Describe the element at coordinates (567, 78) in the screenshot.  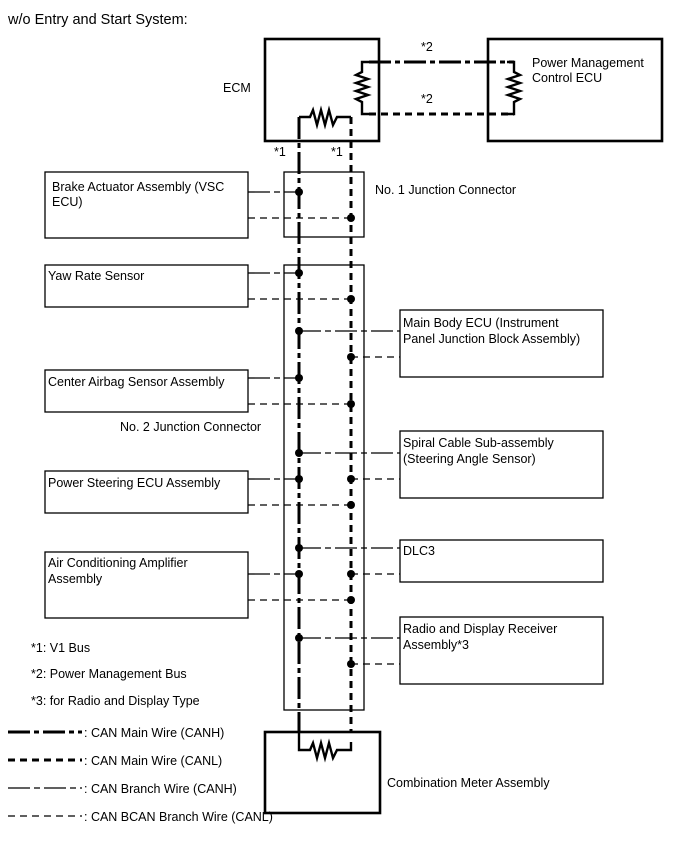
I see `pmc-ecu-label-2: Control ECU` at that location.